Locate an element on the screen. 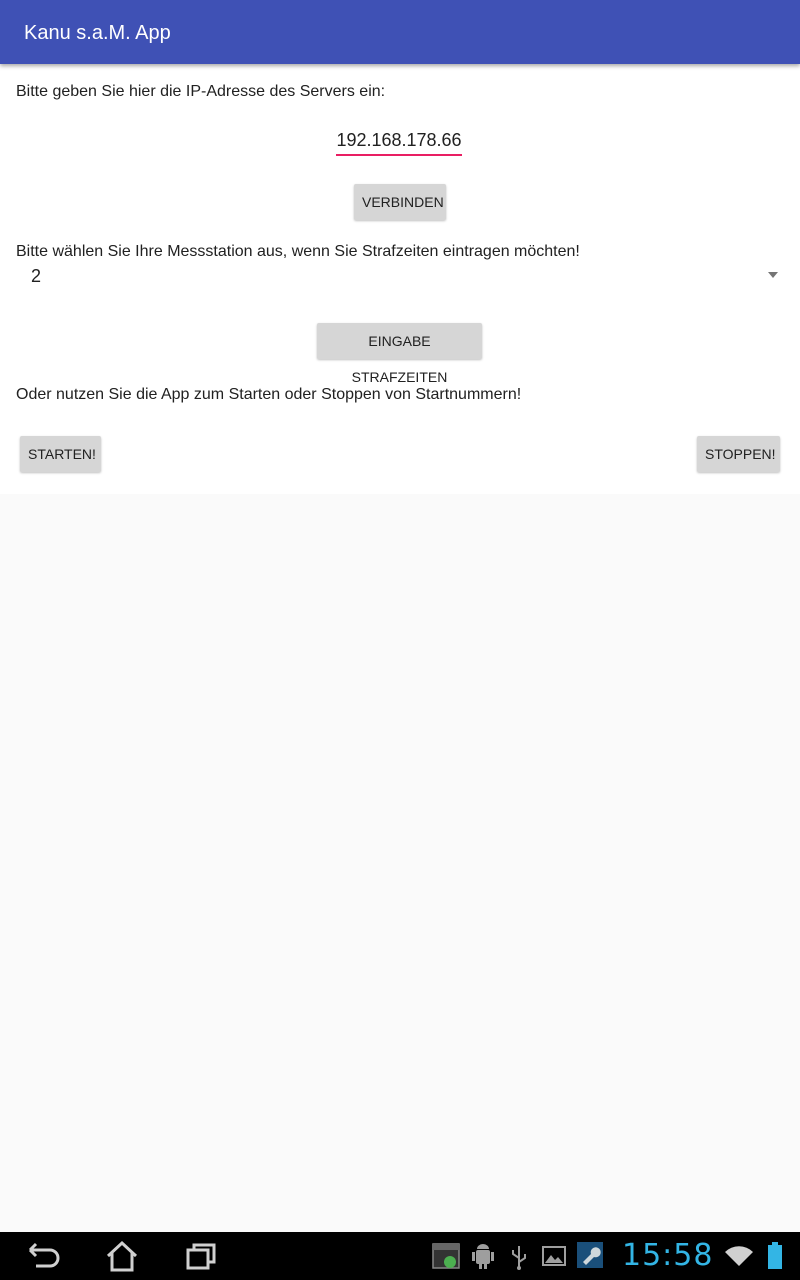 The height and width of the screenshot is (1280, 800). battery-icon is located at coordinates (775, 1258).